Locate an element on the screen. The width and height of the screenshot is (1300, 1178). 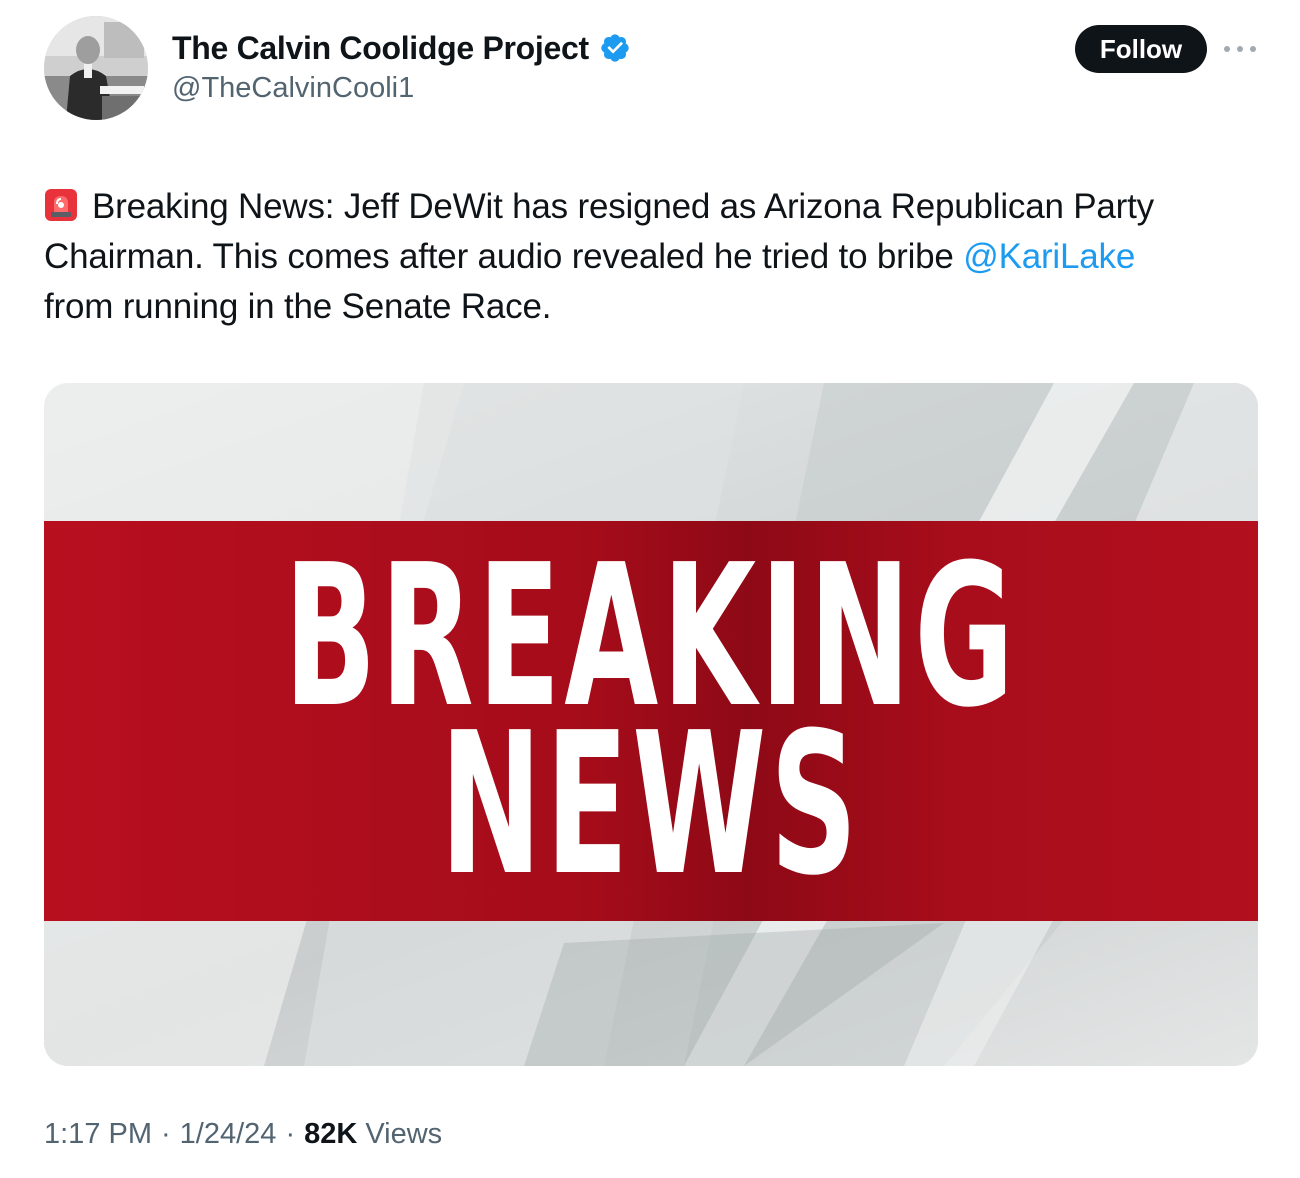
avatar is located at coordinates (96, 68).